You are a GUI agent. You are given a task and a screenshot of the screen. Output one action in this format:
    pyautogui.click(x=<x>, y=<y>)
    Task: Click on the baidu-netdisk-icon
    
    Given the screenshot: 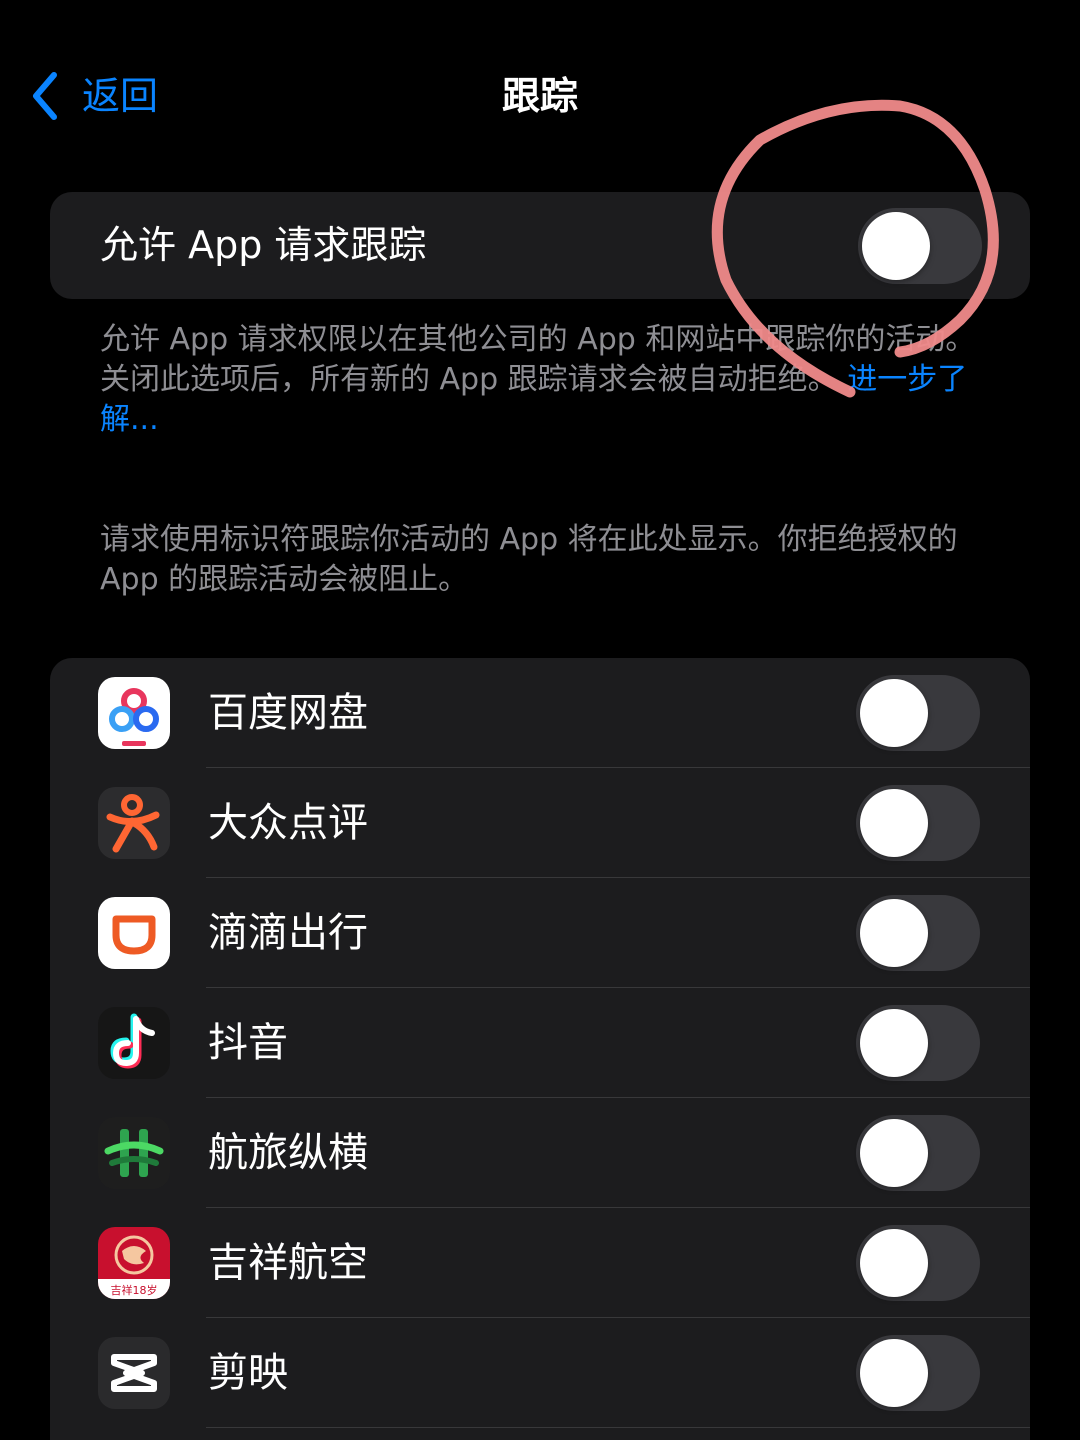 What is the action you would take?
    pyautogui.click(x=134, y=713)
    